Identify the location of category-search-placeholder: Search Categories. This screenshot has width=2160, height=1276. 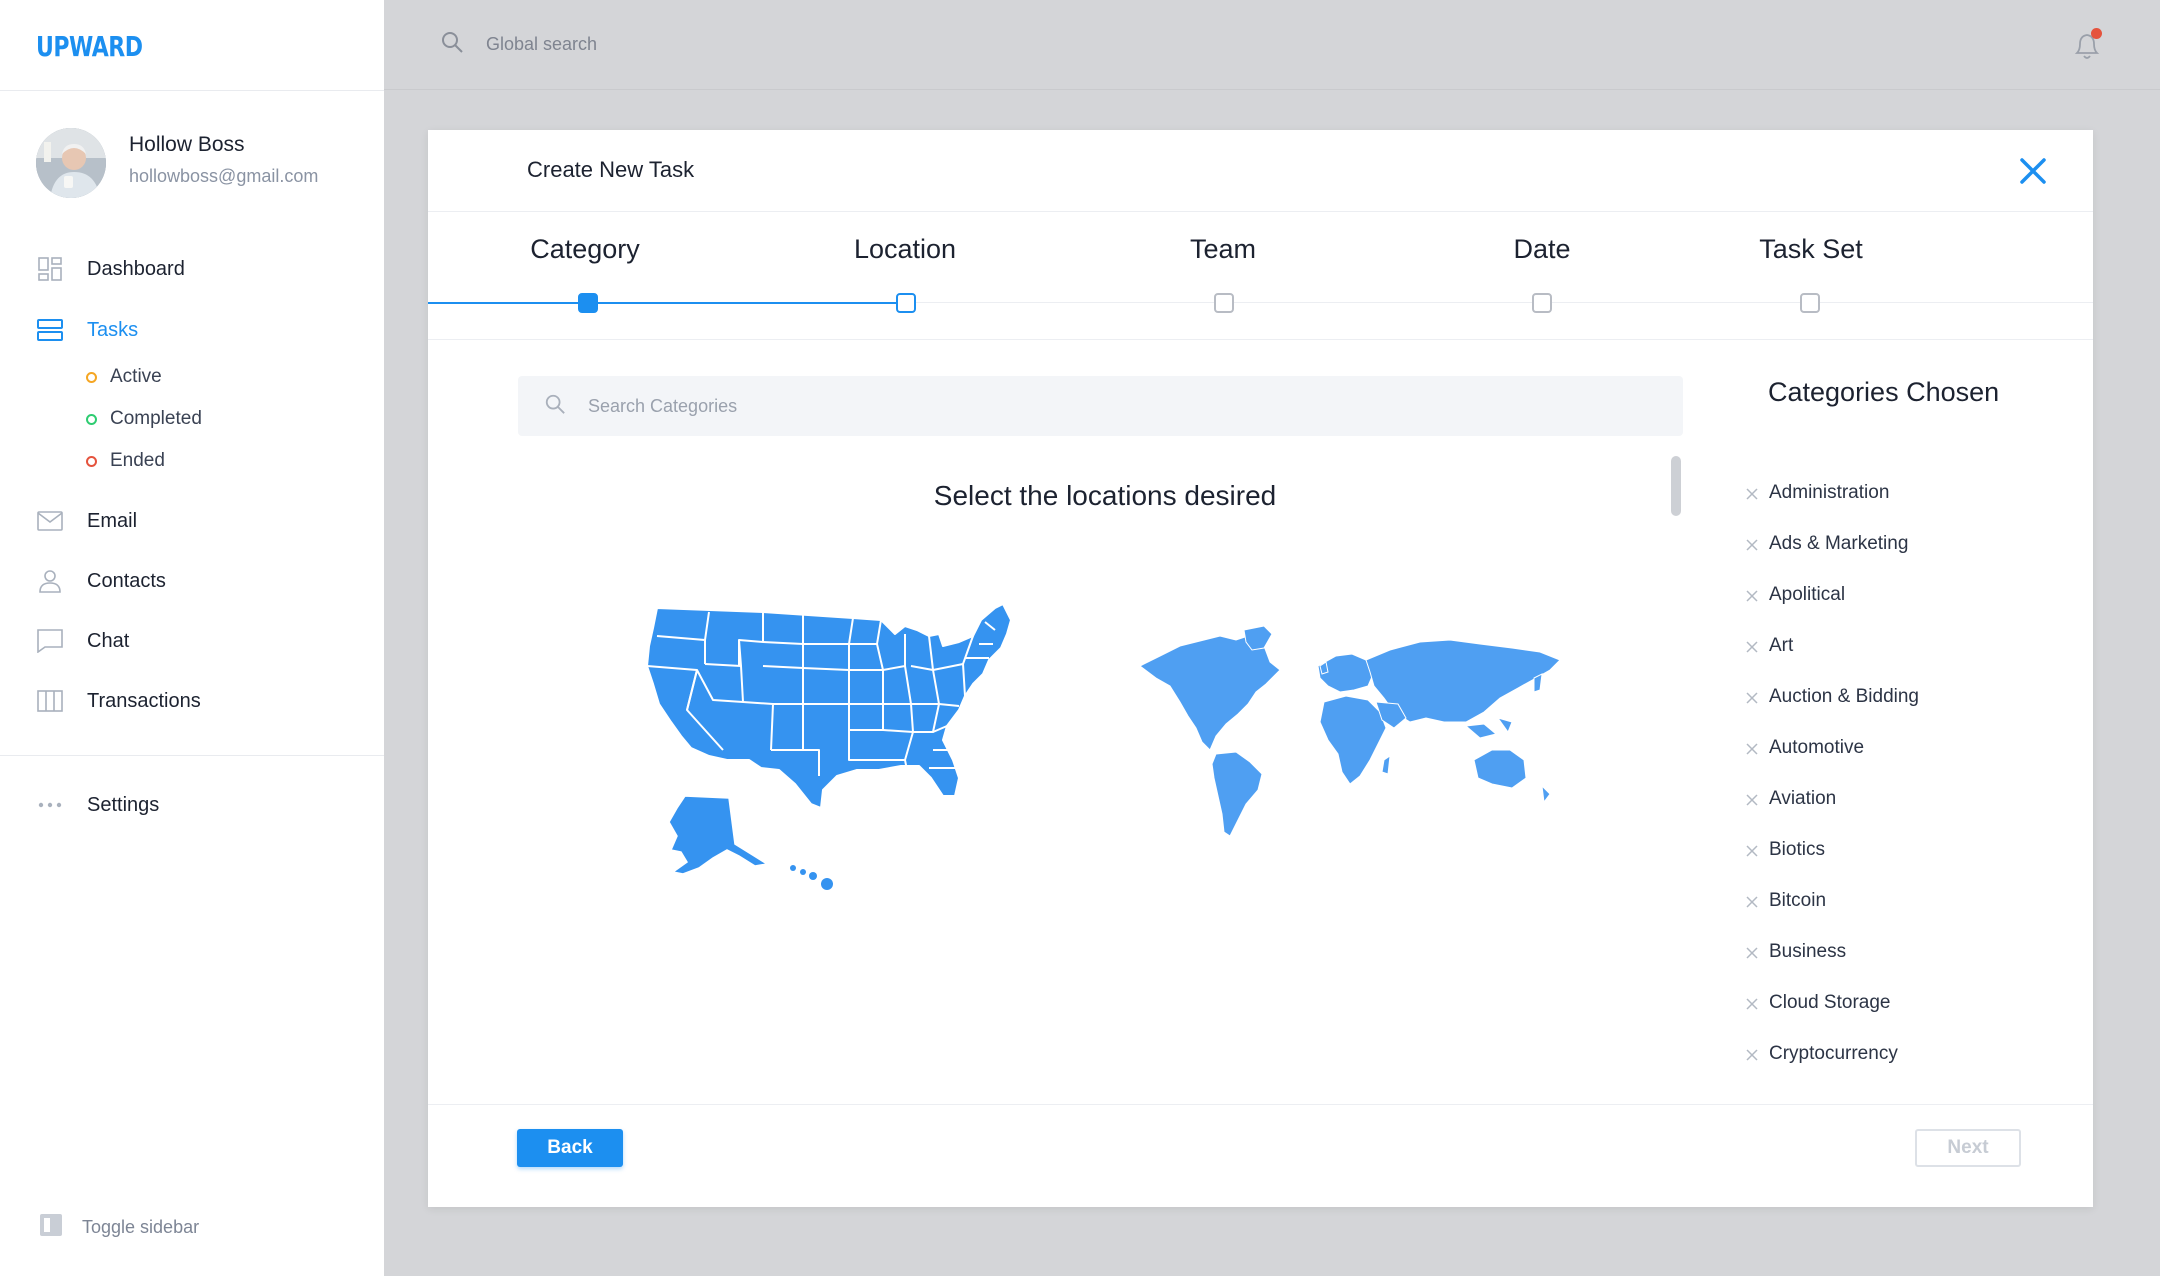
(663, 405).